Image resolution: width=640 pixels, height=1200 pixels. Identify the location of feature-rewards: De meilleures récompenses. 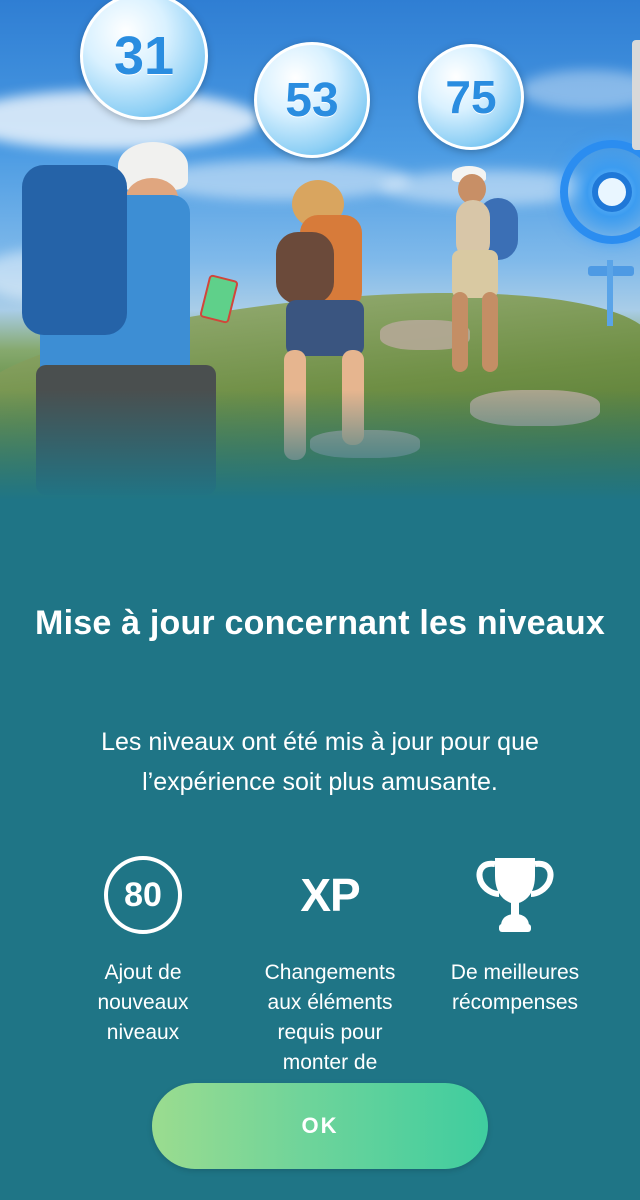
(515, 934).